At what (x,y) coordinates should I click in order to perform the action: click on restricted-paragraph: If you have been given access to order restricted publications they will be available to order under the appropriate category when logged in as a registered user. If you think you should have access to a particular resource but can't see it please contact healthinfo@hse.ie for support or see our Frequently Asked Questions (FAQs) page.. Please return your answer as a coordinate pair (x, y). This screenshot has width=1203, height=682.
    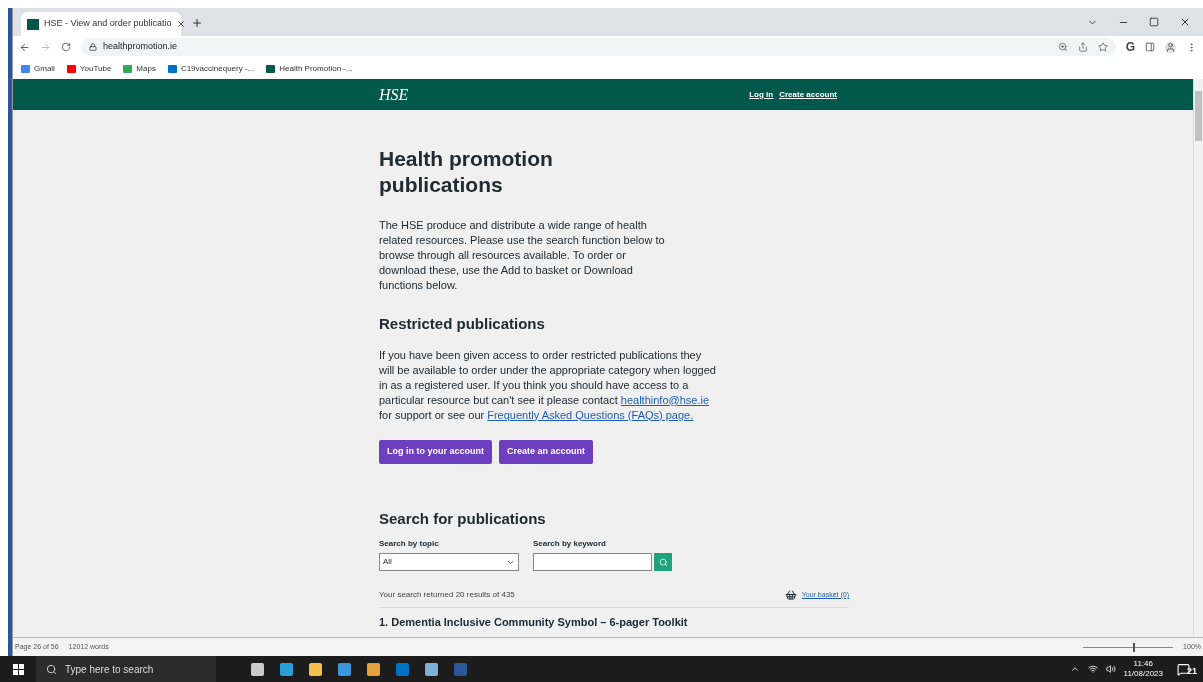
    Looking at the image, I should click on (548, 385).